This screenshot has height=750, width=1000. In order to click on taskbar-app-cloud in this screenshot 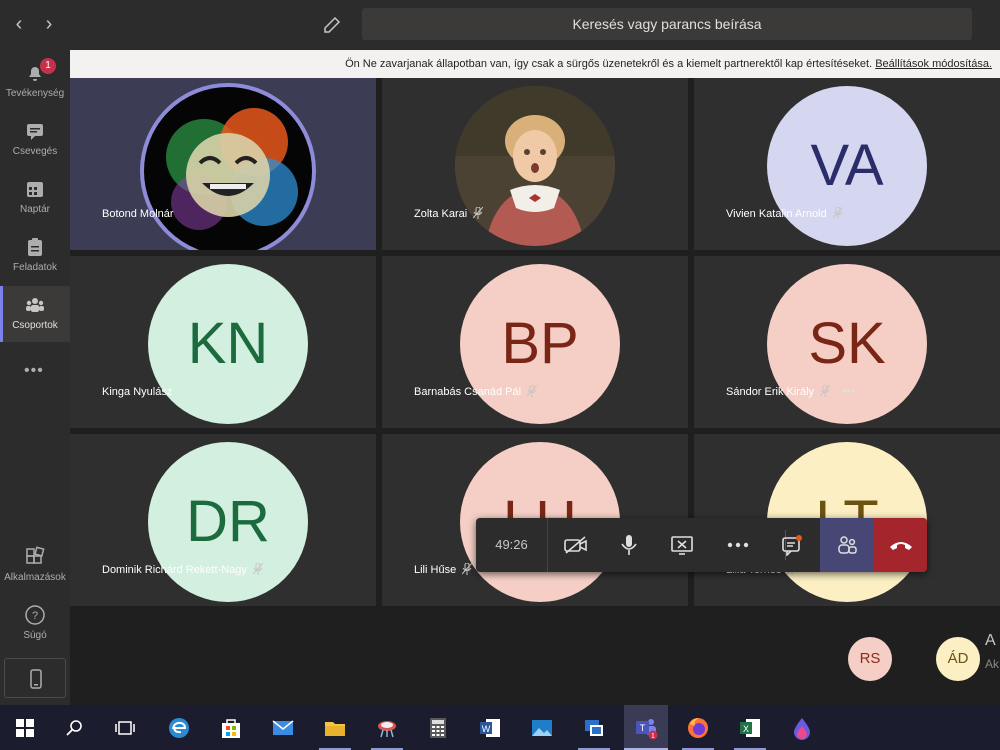, I will do `click(387, 727)`.